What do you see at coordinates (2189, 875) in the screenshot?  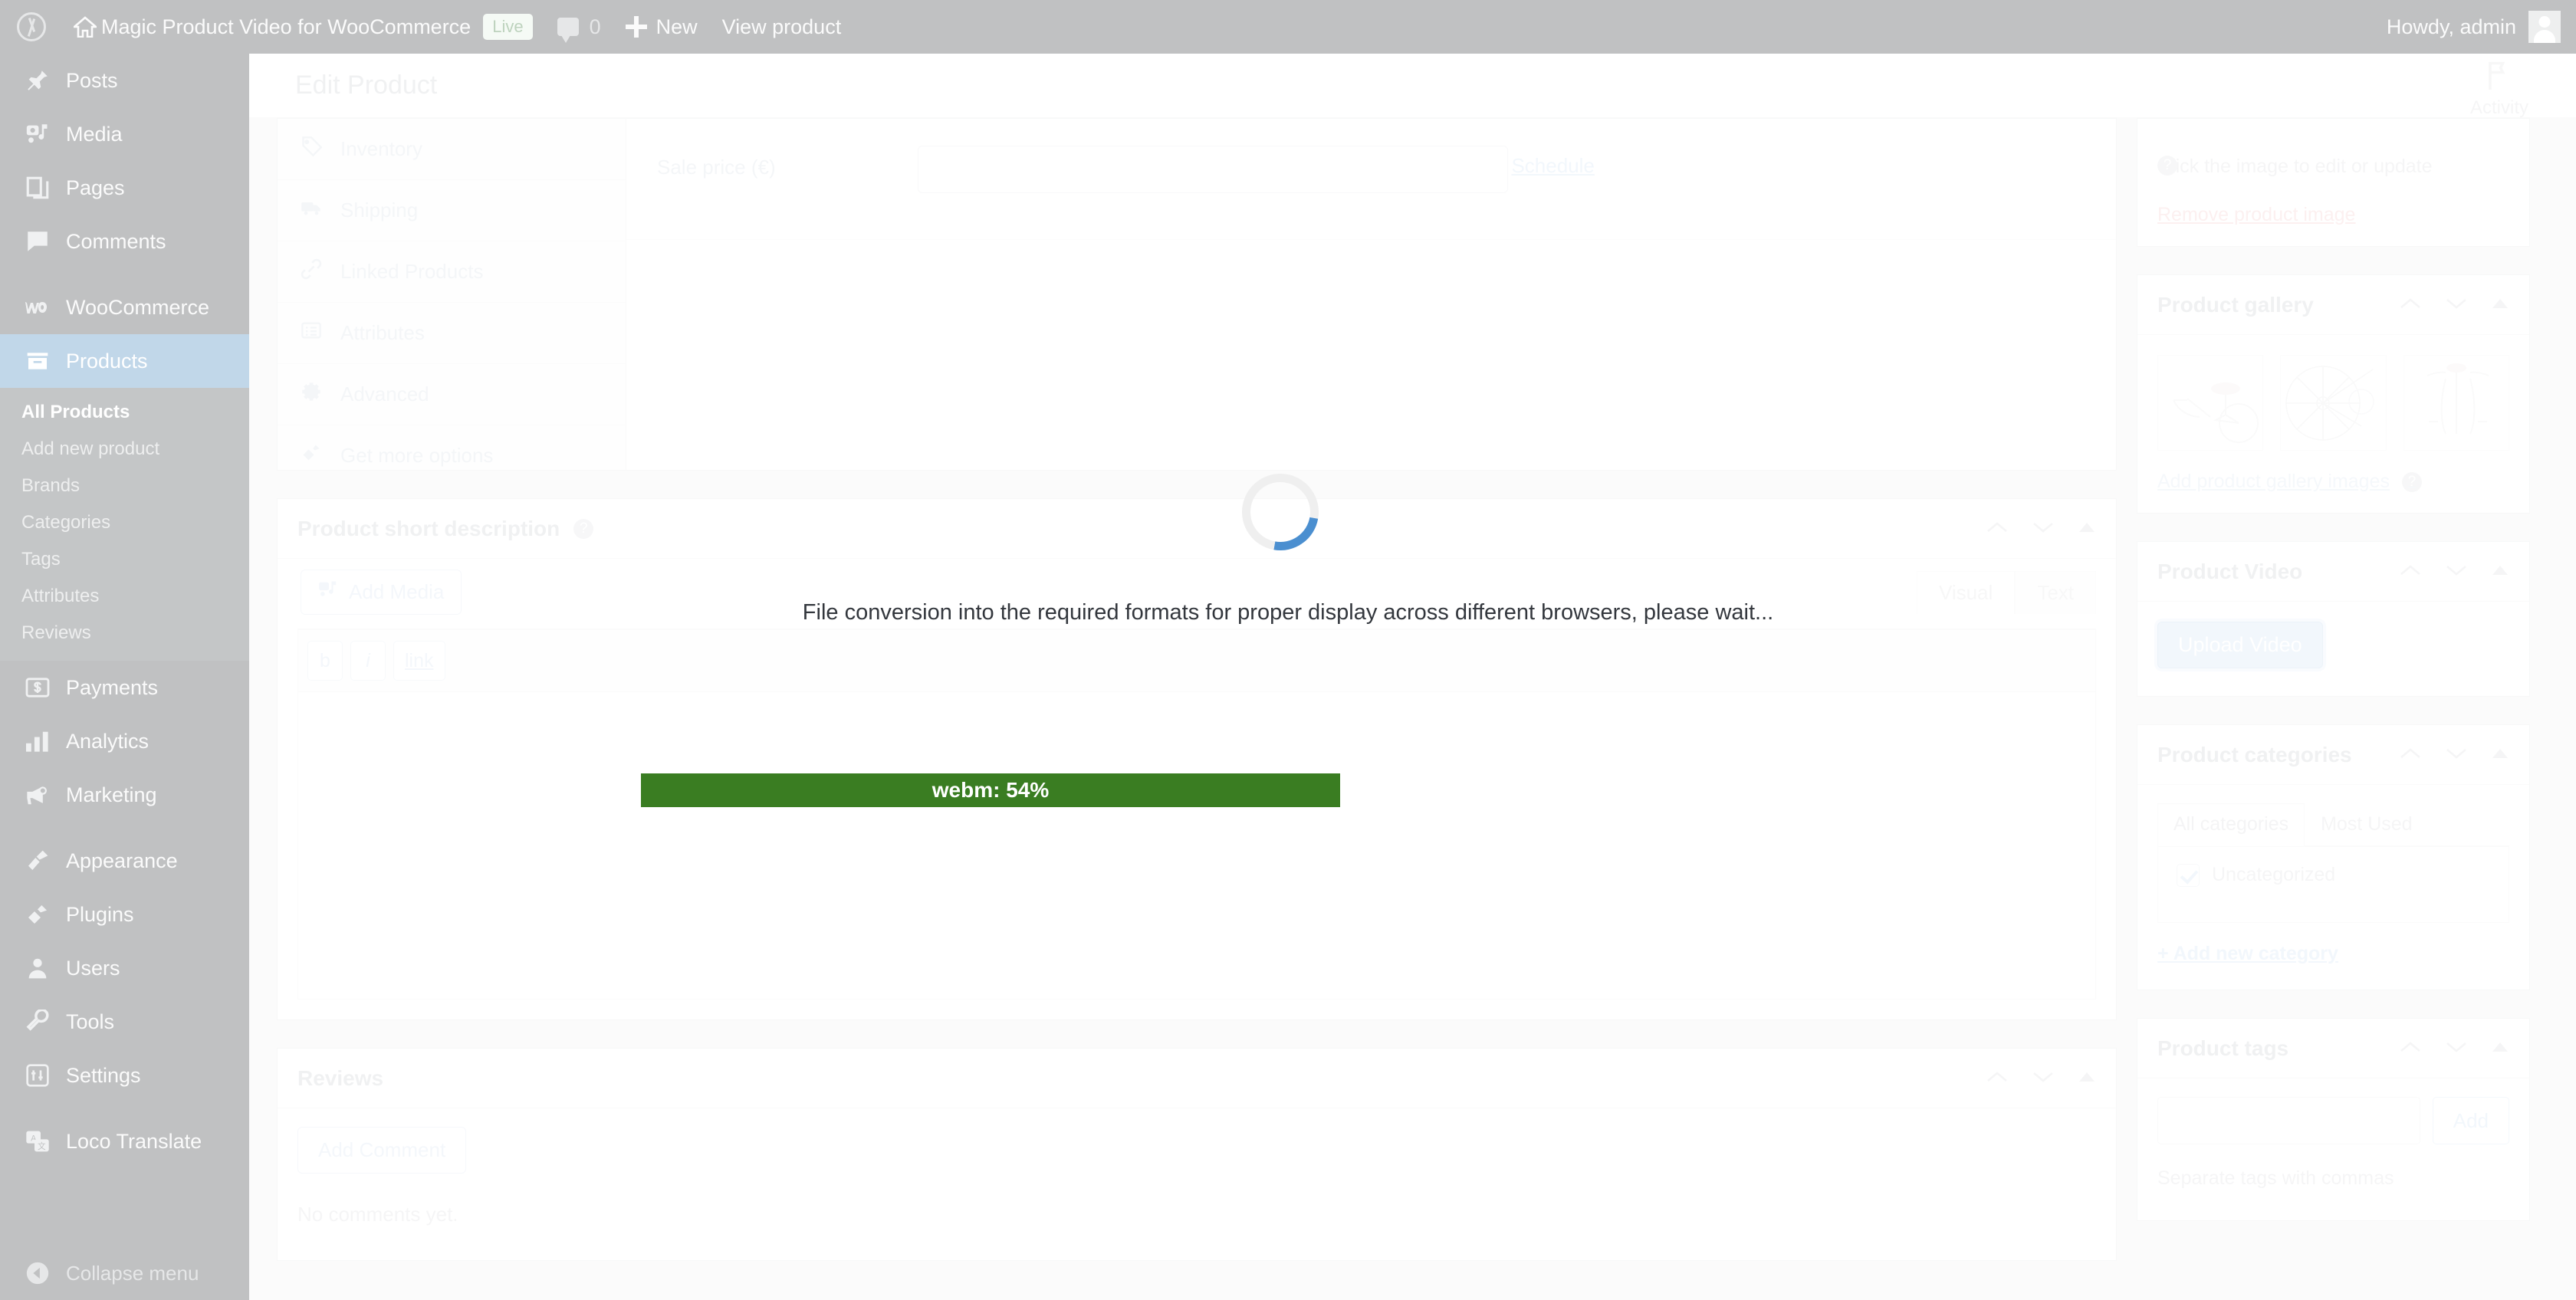 I see `category-checkbox` at bounding box center [2189, 875].